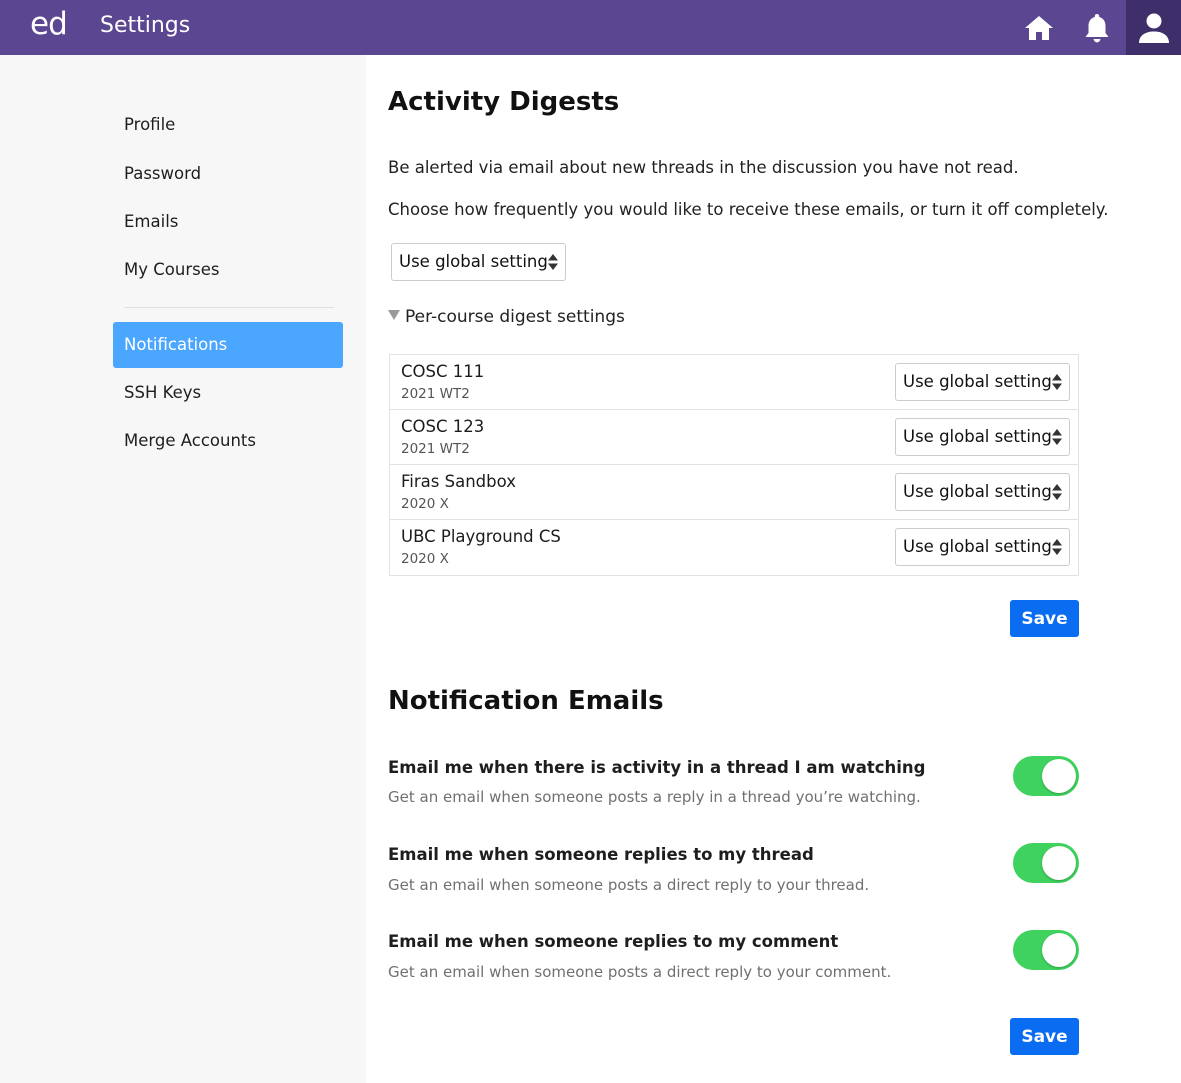 Image resolution: width=1181 pixels, height=1083 pixels. What do you see at coordinates (590, 27) in the screenshot?
I see `top-bar: ed Settings` at bounding box center [590, 27].